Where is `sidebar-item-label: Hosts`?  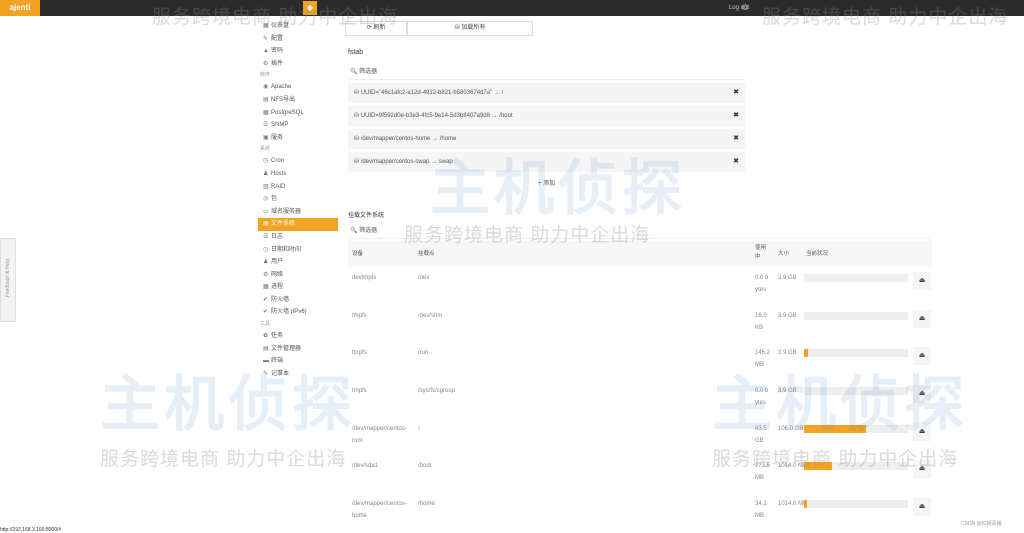
sidebar-item-label: Hosts is located at coordinates (279, 173).